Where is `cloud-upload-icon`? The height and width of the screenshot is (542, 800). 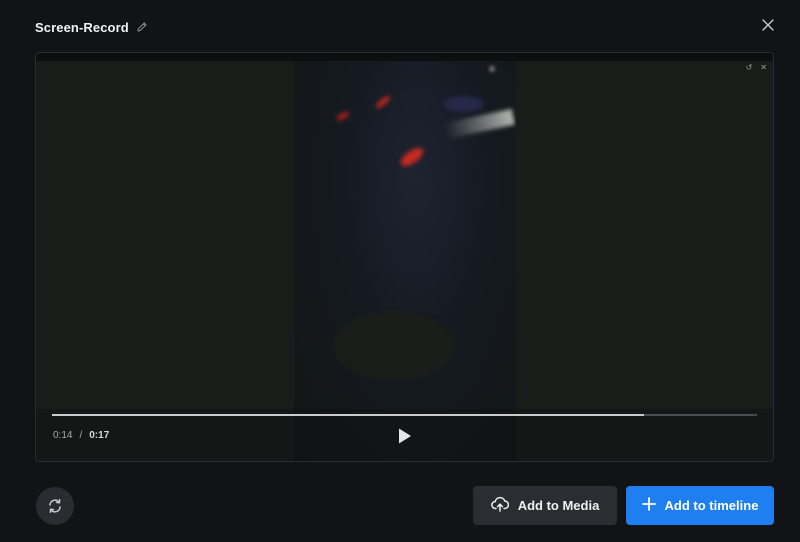
cloud-upload-icon is located at coordinates (499, 505).